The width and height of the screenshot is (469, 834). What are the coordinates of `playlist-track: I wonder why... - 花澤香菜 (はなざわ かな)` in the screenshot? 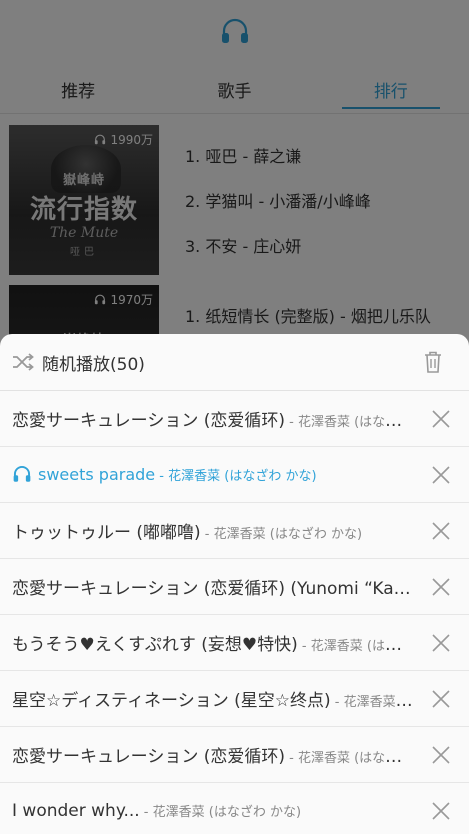 It's located at (234, 808).